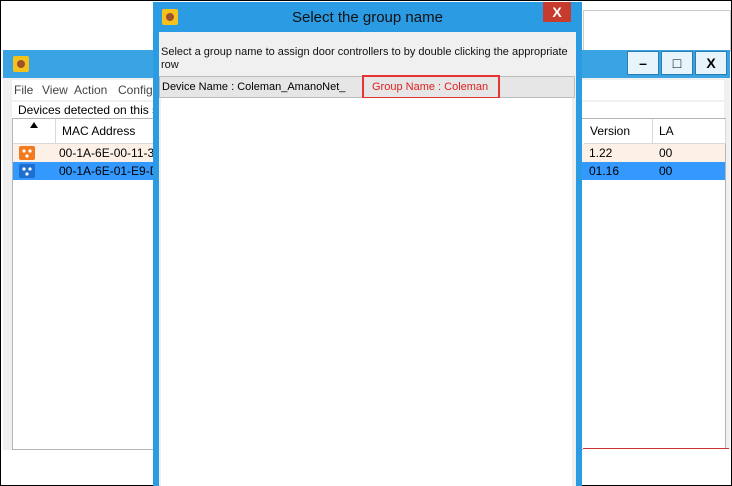  What do you see at coordinates (111, 153) in the screenshot?
I see `mac-cell: 00-1A-6E-00-11-3C` at bounding box center [111, 153].